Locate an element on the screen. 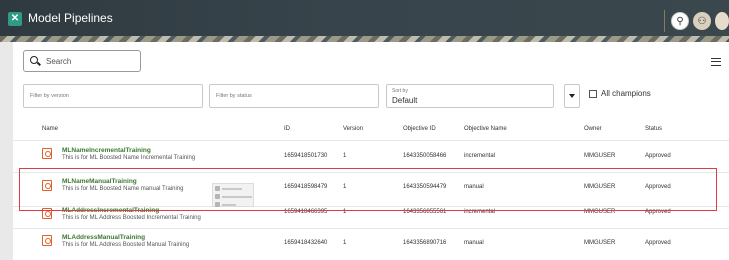 This screenshot has width=729, height=260. app-header: ✕ Model Pipelines ⚲ ⚇ is located at coordinates (364, 18).